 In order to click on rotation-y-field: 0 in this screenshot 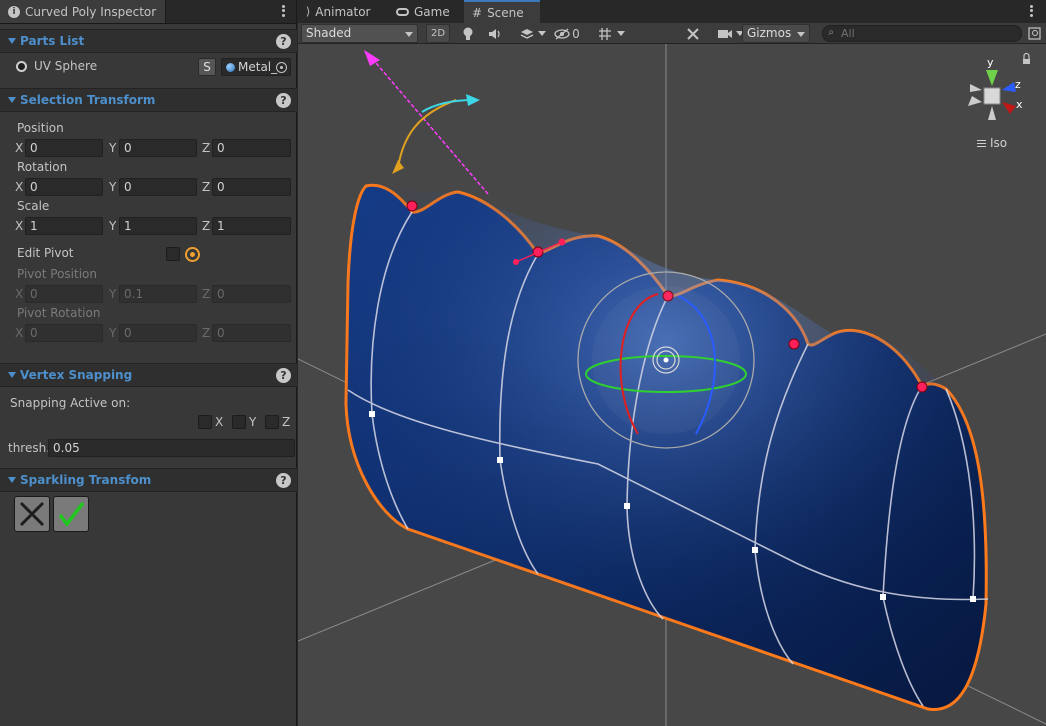, I will do `click(158, 187)`.